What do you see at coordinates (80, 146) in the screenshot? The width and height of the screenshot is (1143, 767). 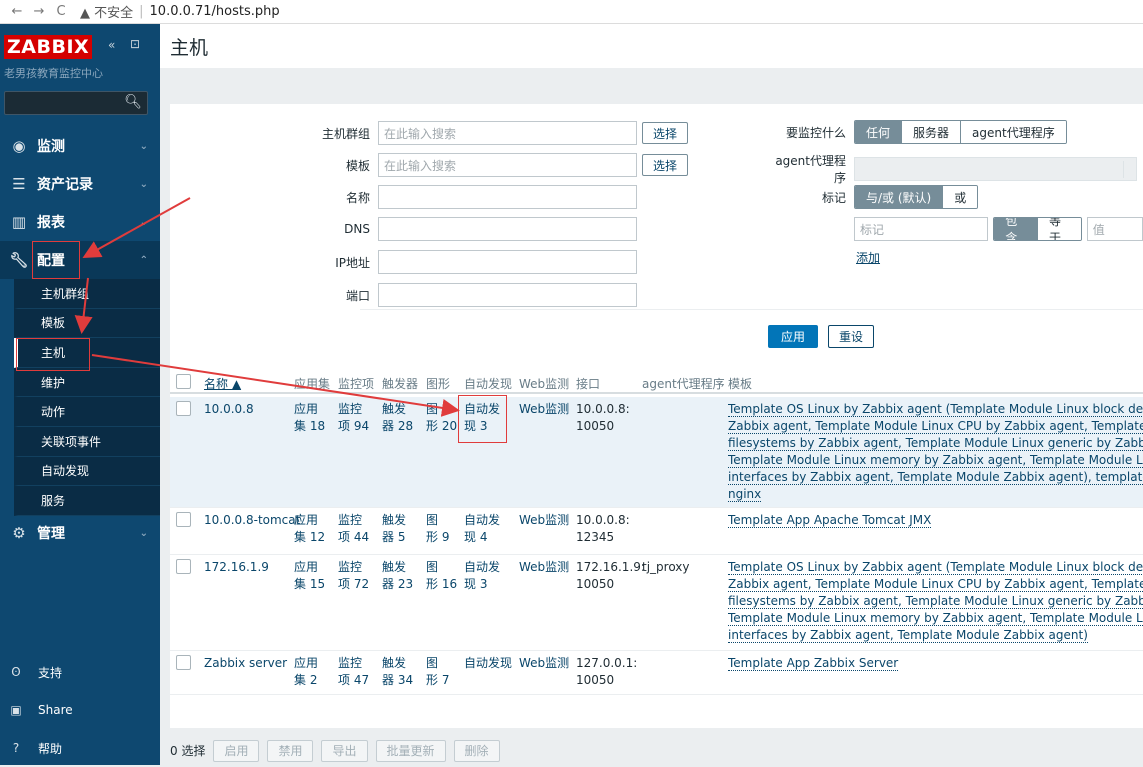 I see `menu-monitoring: ◉ 监测 ⌄` at bounding box center [80, 146].